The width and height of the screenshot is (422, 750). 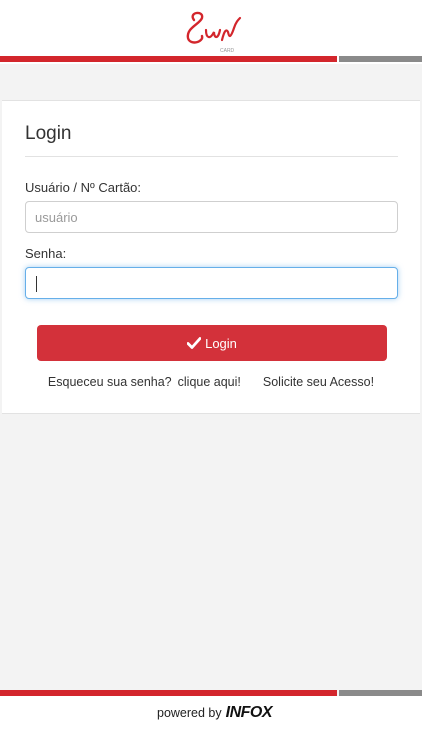 I want to click on login-button-label: Login, so click(x=221, y=343).